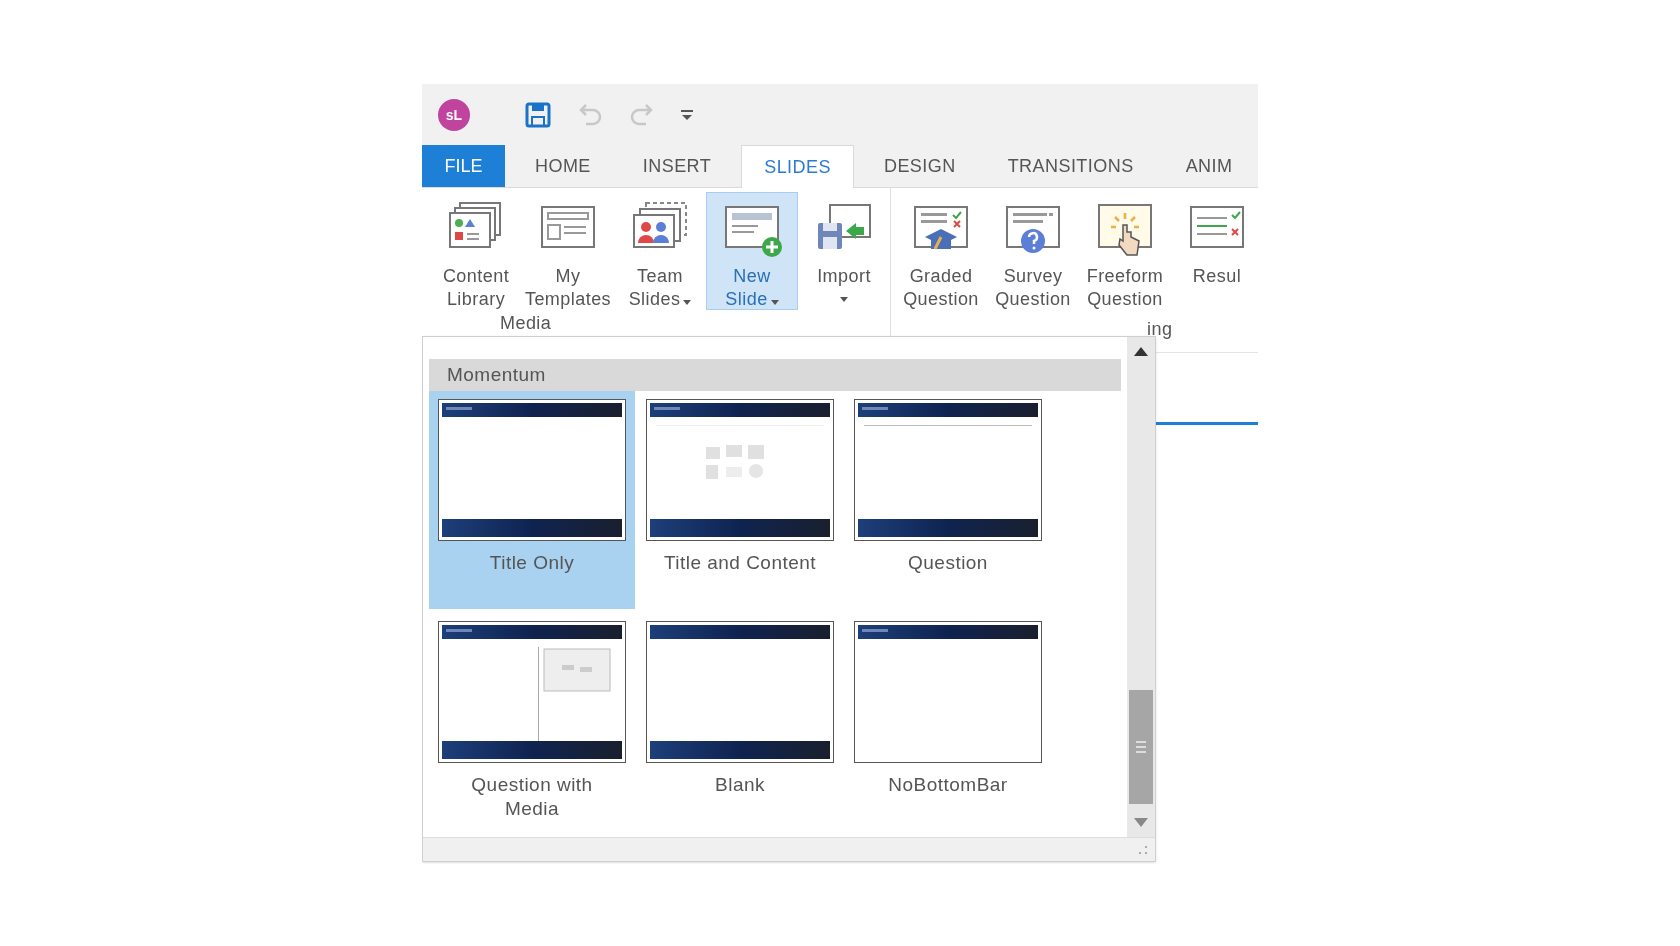 The image size is (1680, 946). What do you see at coordinates (1033, 251) in the screenshot?
I see `ribbon-button: Survey Question` at bounding box center [1033, 251].